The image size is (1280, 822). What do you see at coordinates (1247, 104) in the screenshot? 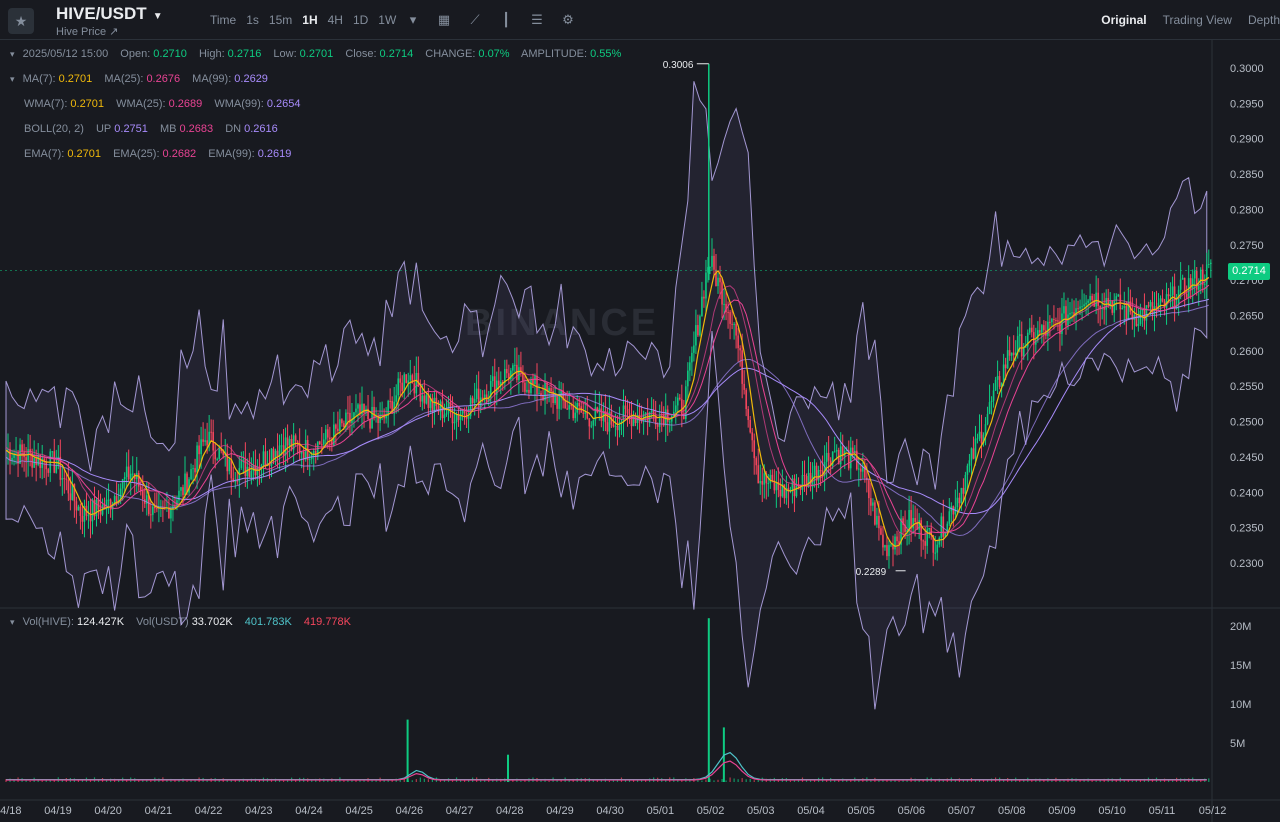
I see `price-tick-label: 0.2950` at bounding box center [1247, 104].